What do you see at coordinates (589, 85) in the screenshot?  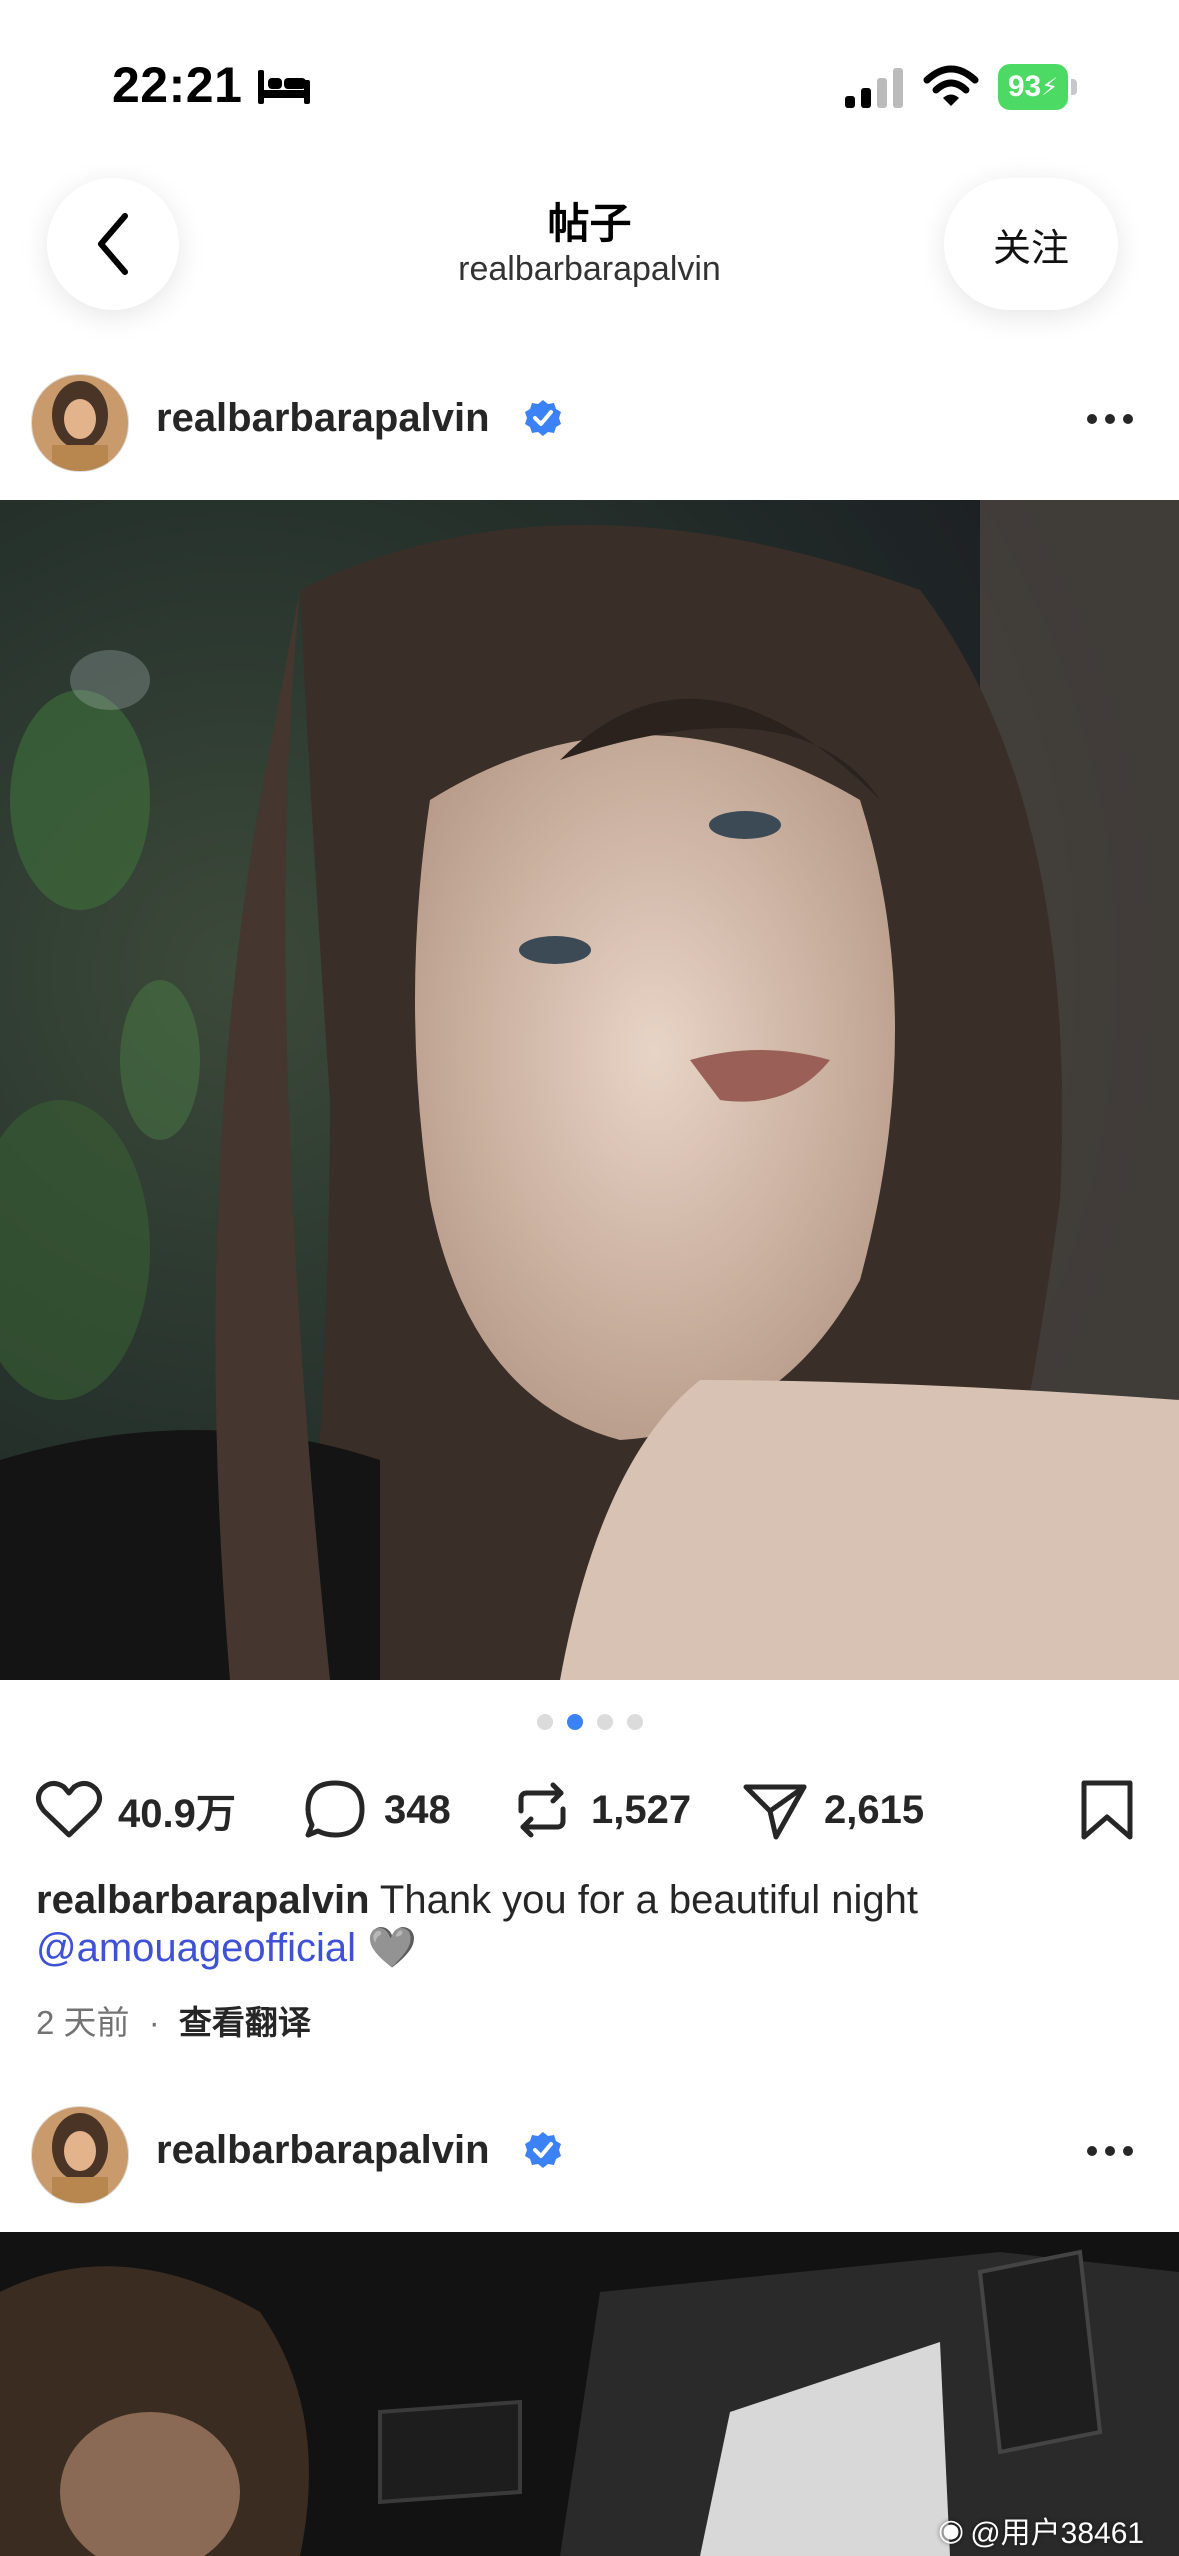 I see `status-bar: 22:21 93 ⚡` at bounding box center [589, 85].